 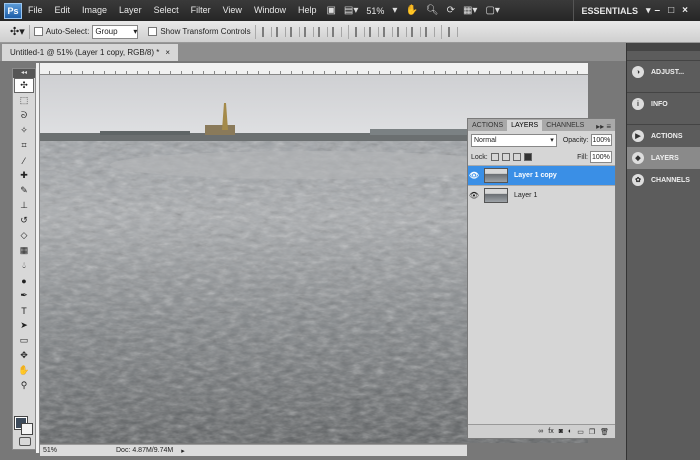 I want to click on crop-tool-icon: ⌗, so click(x=24, y=145).